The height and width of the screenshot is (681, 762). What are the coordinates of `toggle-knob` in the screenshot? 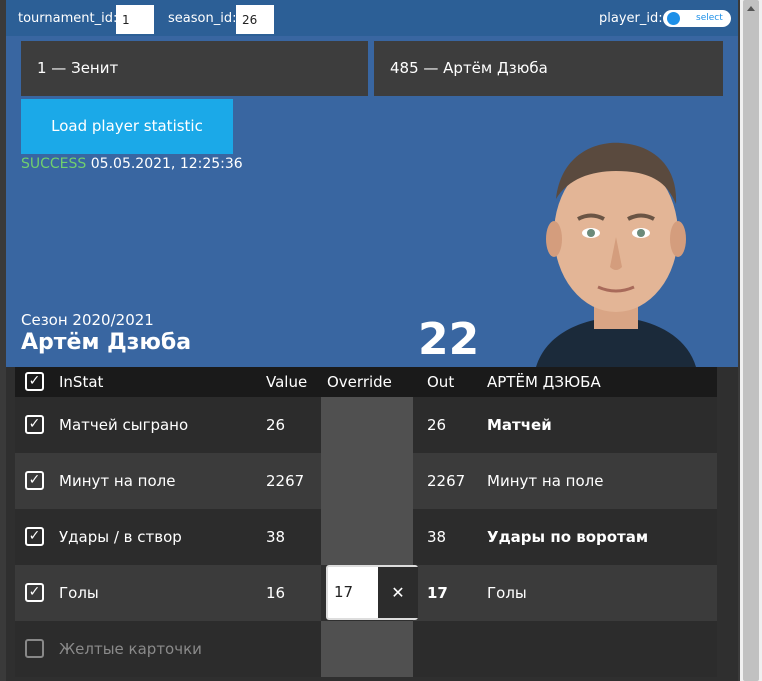 It's located at (673, 18).